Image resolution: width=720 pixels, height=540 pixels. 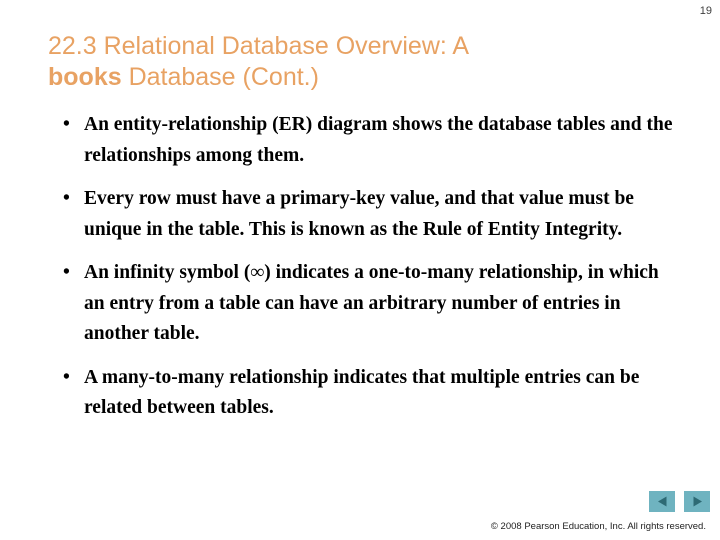 I want to click on triangle-right-icon, so click(x=697, y=501).